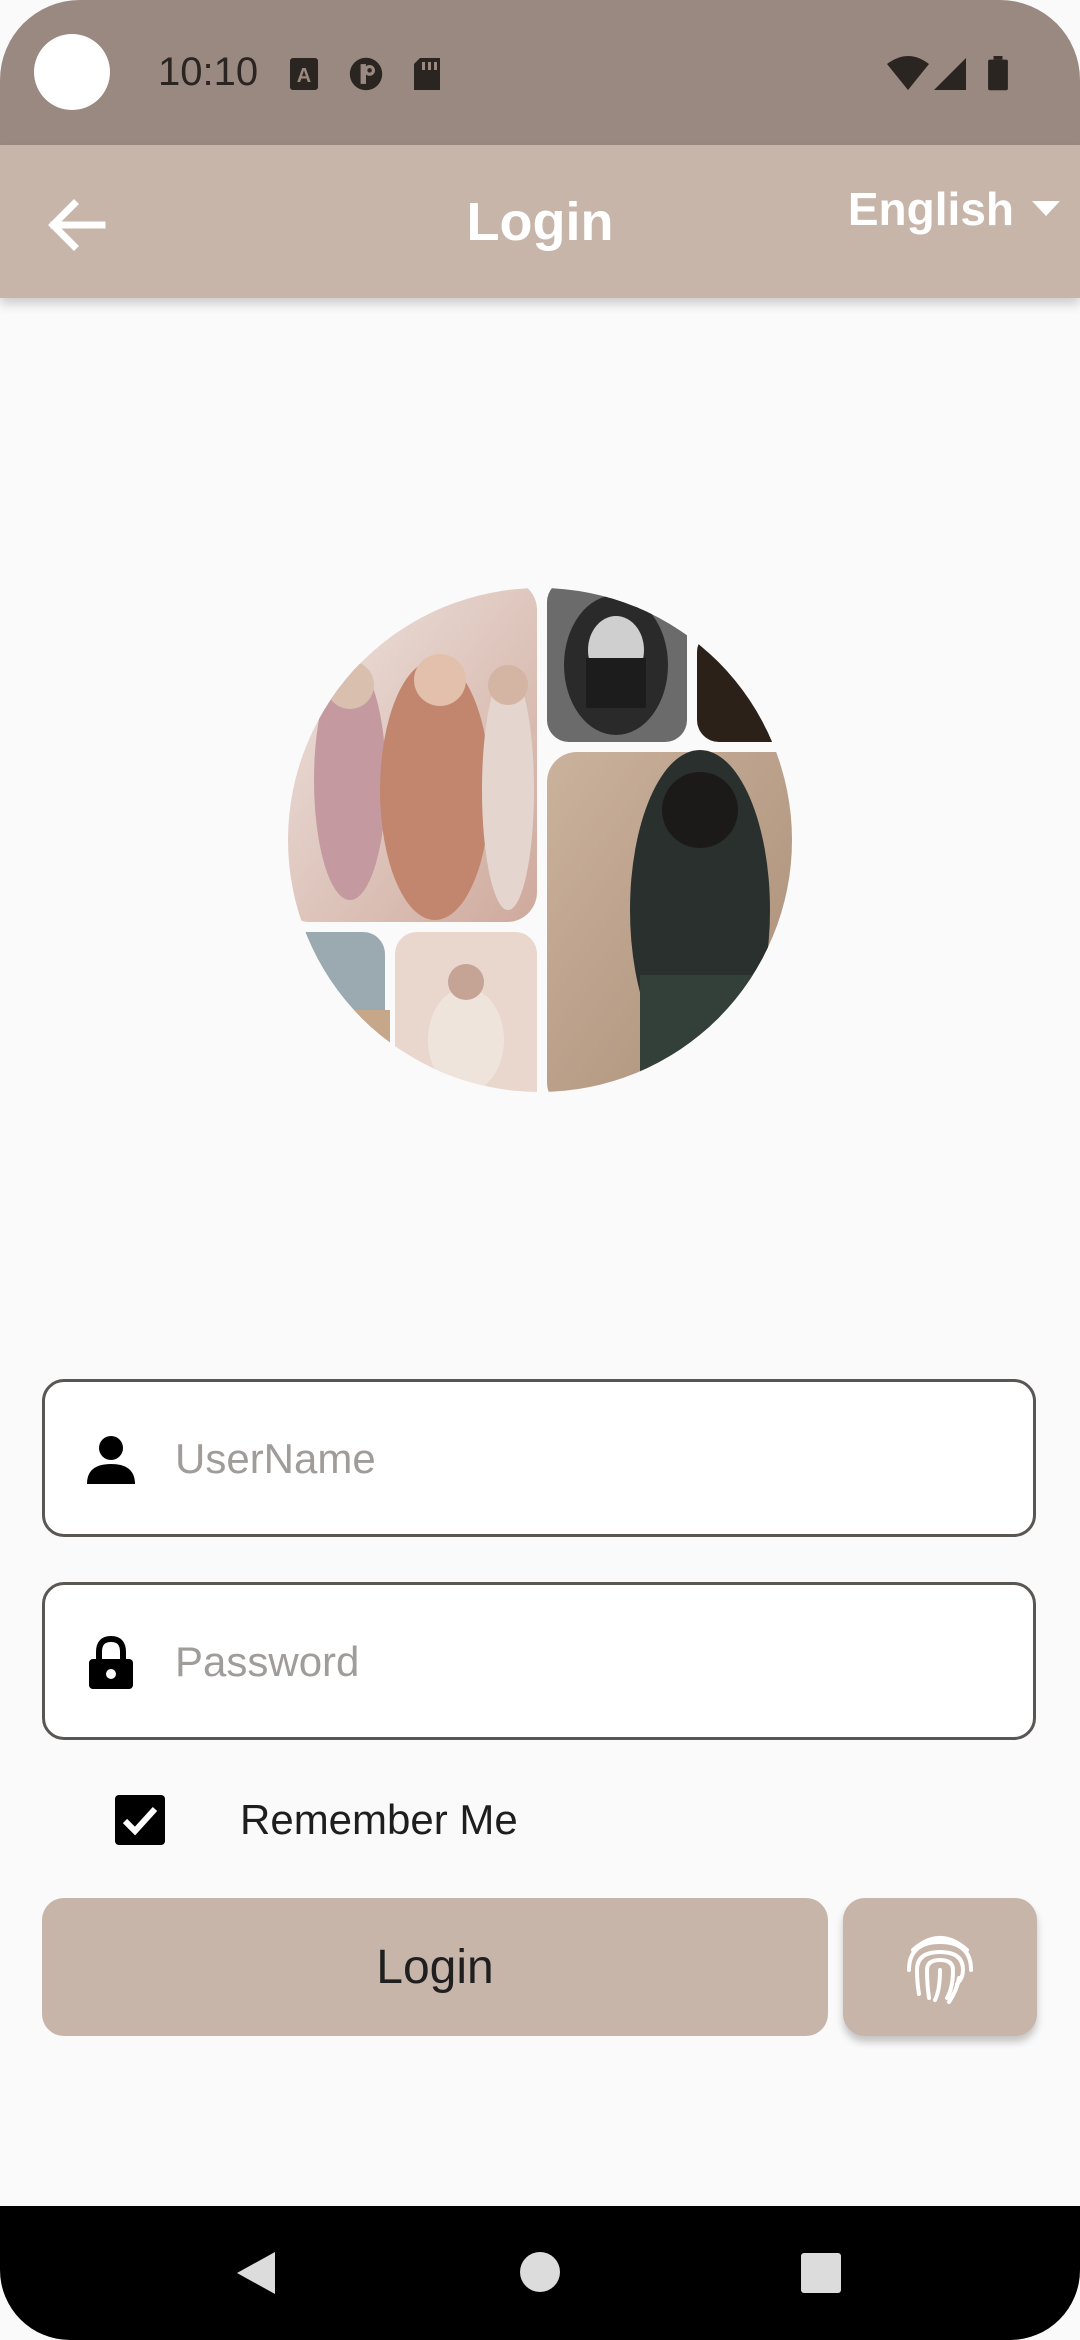 This screenshot has height=2340, width=1080. I want to click on photo-collage-logo, so click(540, 840).